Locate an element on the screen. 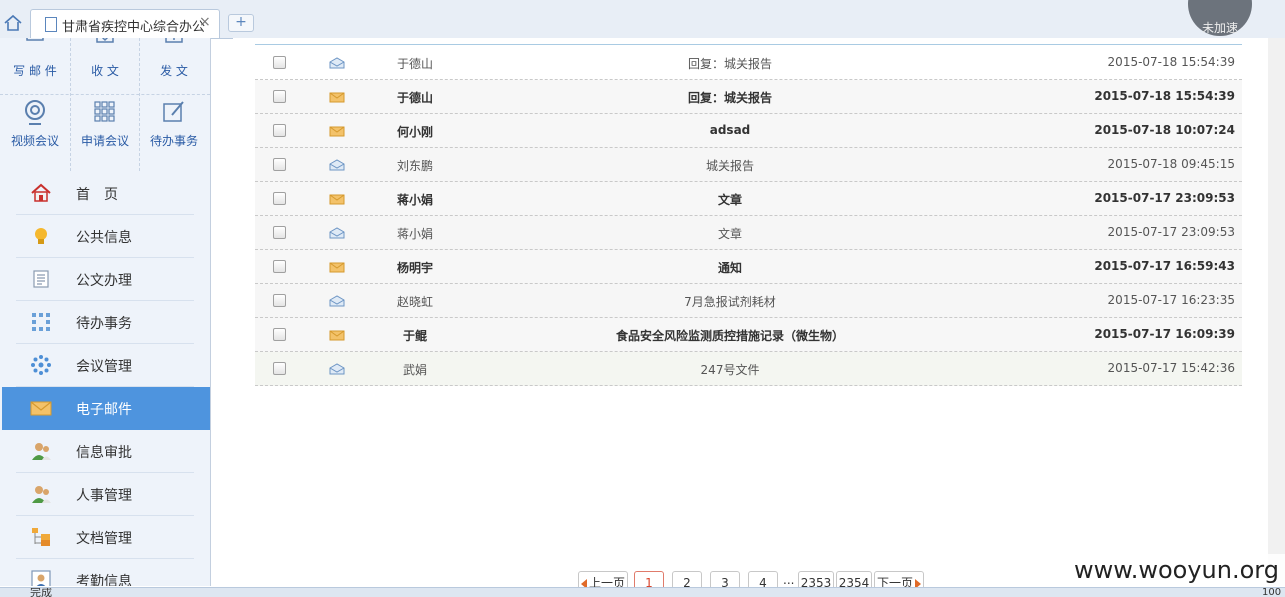 The image size is (1285, 597). home-icon is located at coordinates (13, 23).